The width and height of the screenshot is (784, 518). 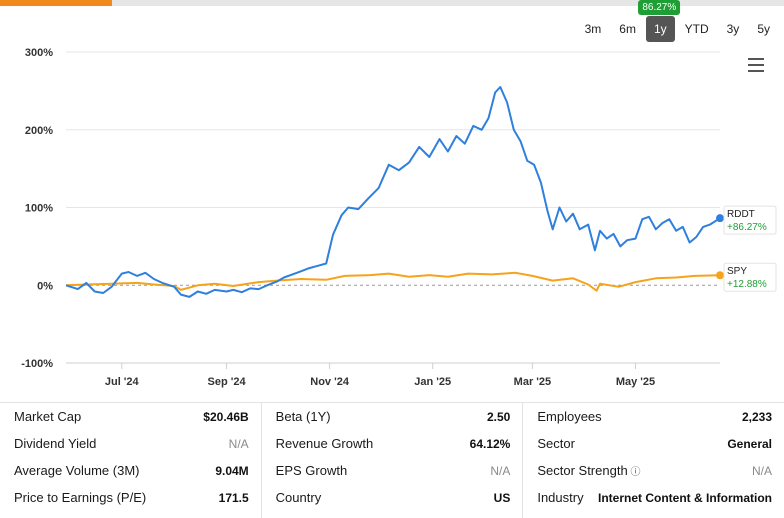 I want to click on stat-row: Price to Earnings (P/E) 171.5, so click(x=131, y=497).